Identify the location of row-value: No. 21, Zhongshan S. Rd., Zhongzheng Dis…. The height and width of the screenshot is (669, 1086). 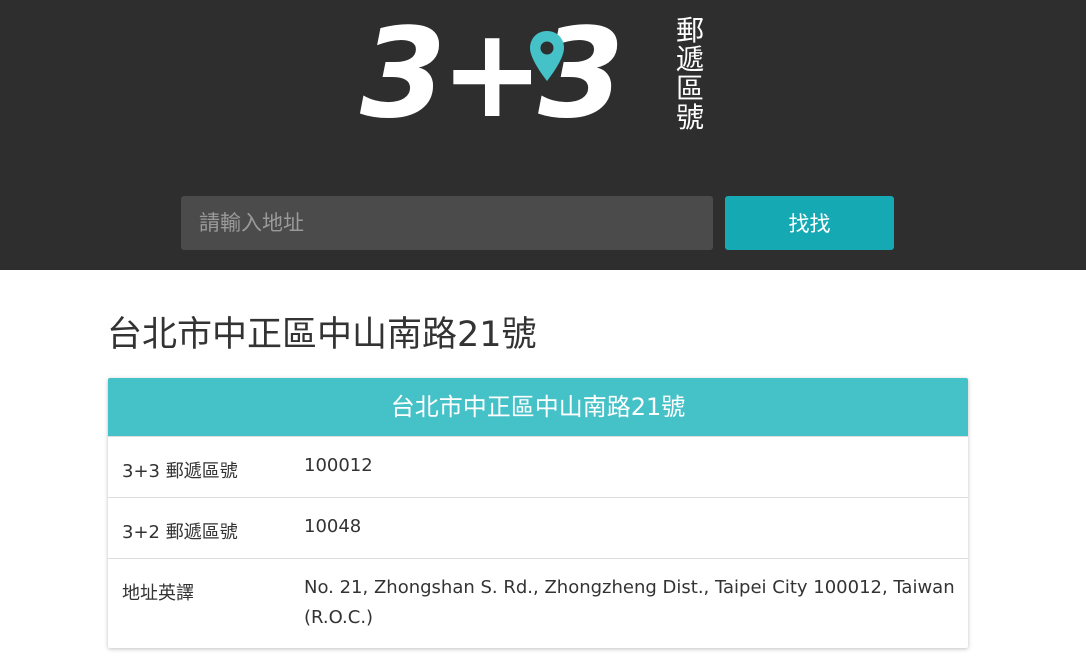
(629, 602).